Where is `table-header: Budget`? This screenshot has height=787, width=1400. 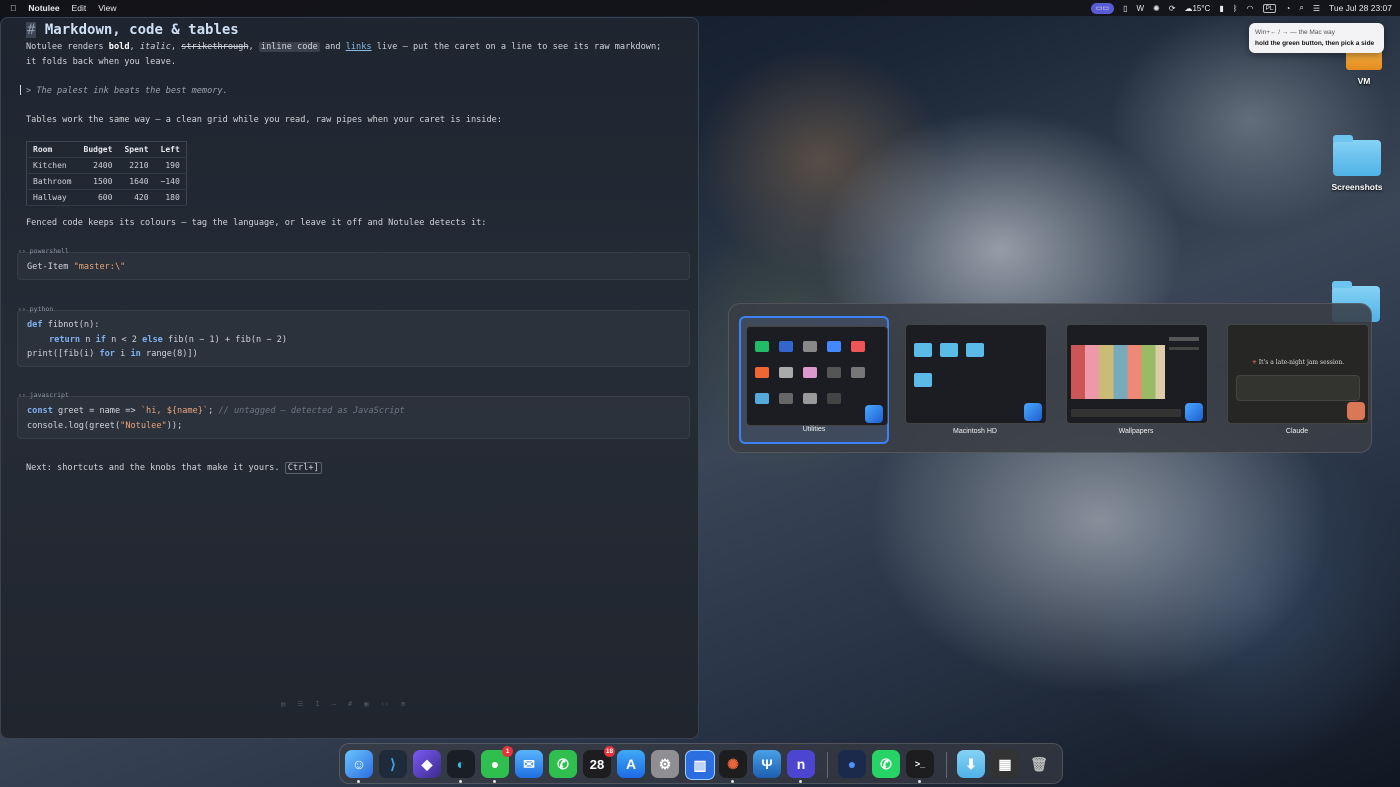
table-header: Budget is located at coordinates (98, 149).